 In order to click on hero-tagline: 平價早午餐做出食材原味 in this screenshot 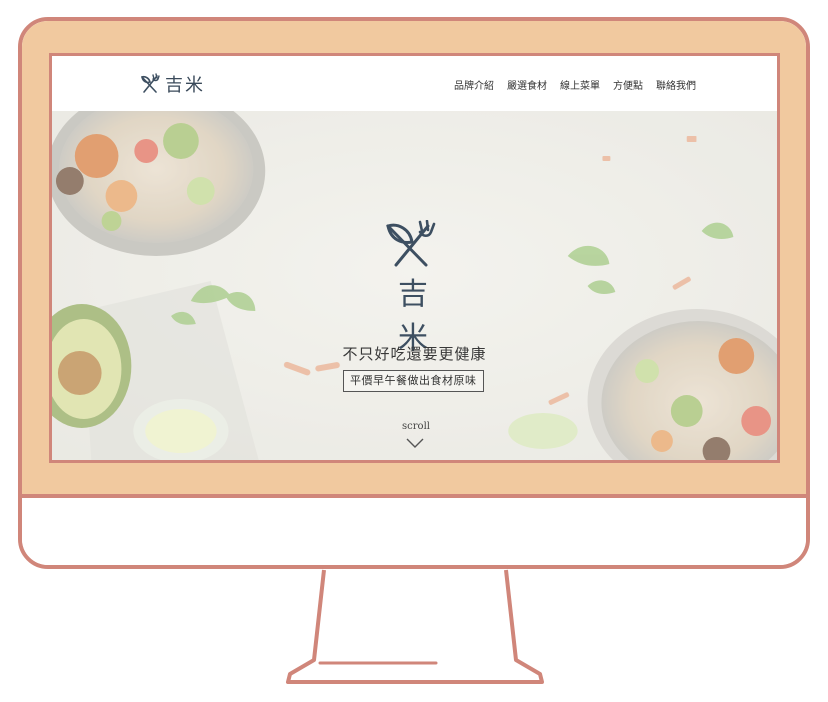, I will do `click(413, 381)`.